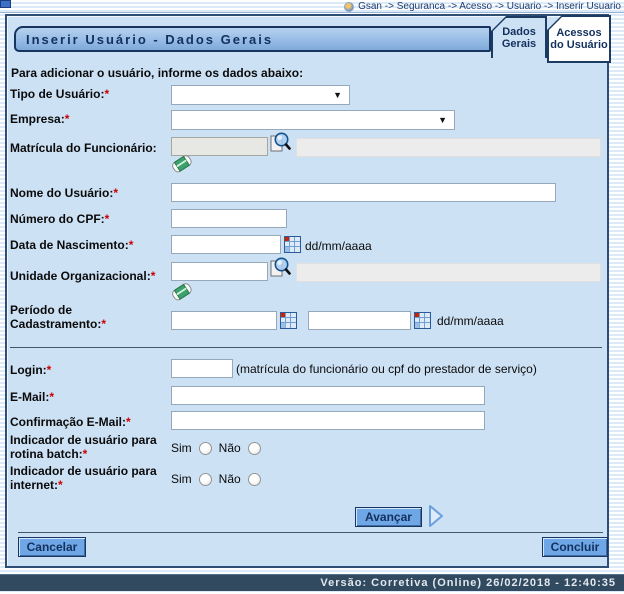 This screenshot has height=594, width=624. I want to click on cancelar-button: Cancelar, so click(52, 547).